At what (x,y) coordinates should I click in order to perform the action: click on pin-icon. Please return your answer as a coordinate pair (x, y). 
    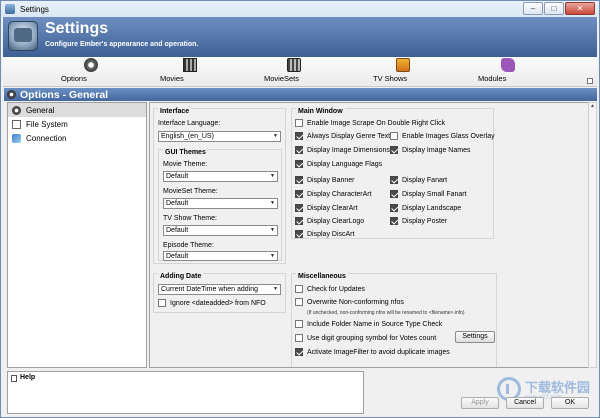
    Looking at the image, I should click on (590, 81).